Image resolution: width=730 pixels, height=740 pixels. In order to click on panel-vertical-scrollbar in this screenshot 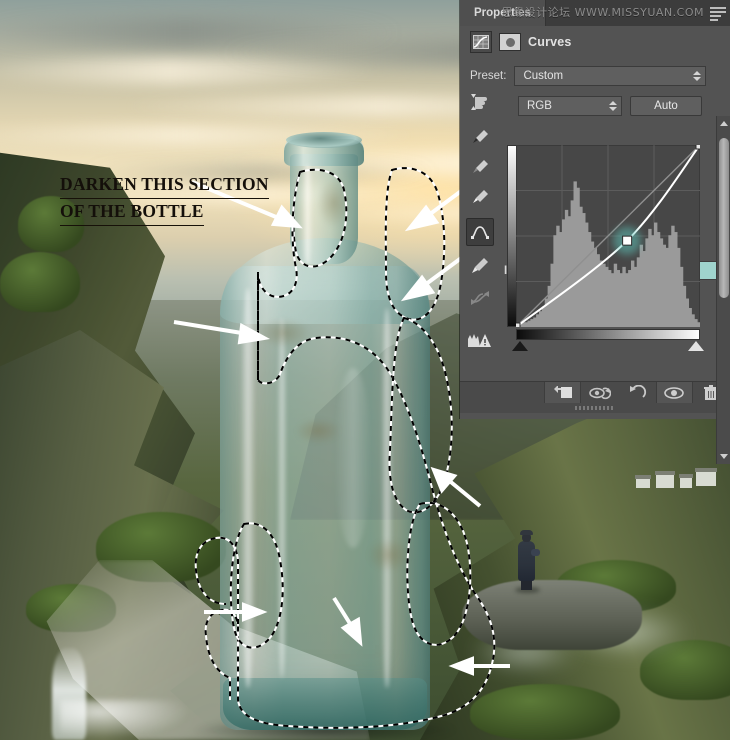, I will do `click(723, 290)`.